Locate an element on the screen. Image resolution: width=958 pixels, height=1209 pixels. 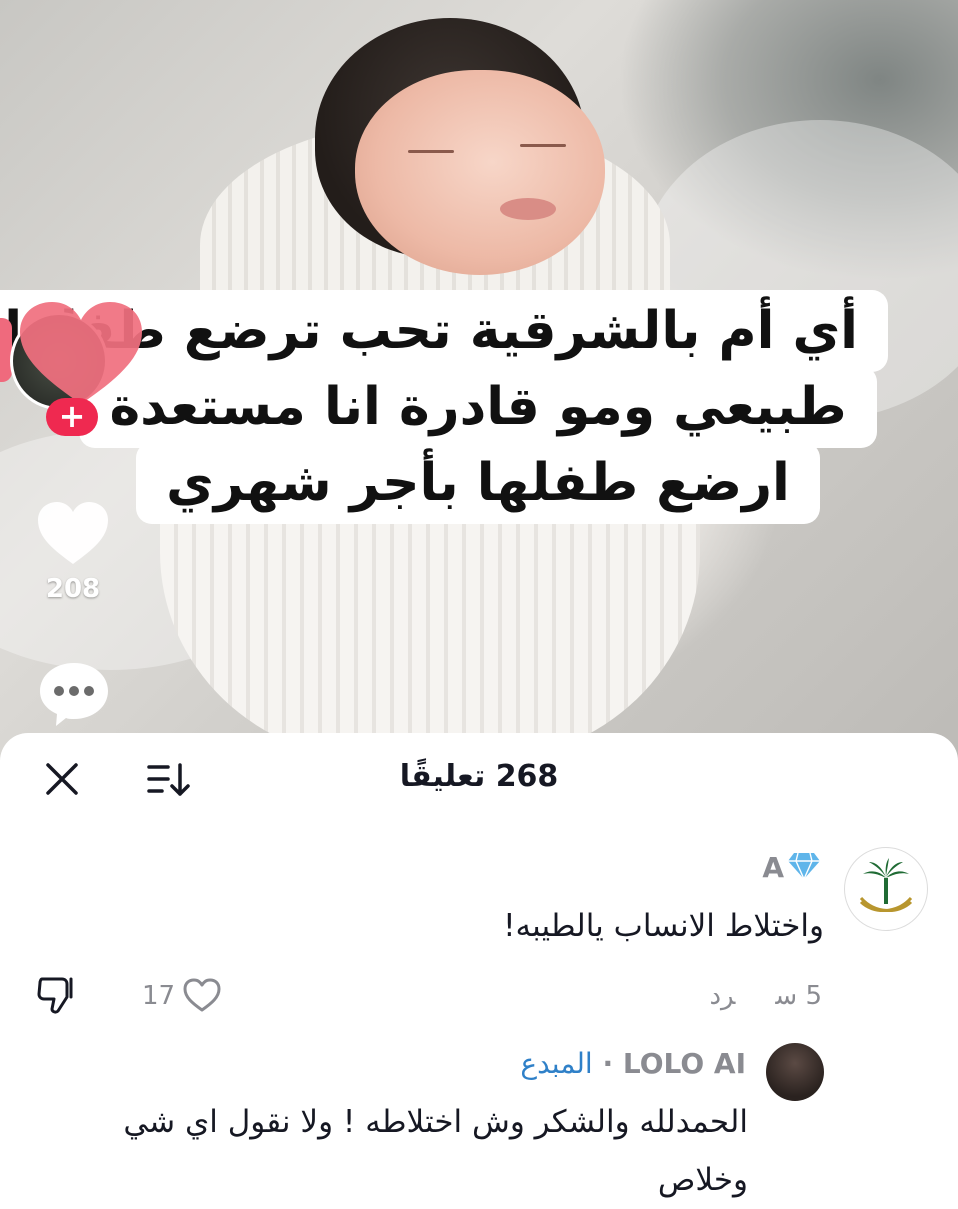
commenter-name: A is located at coordinates (792, 867).